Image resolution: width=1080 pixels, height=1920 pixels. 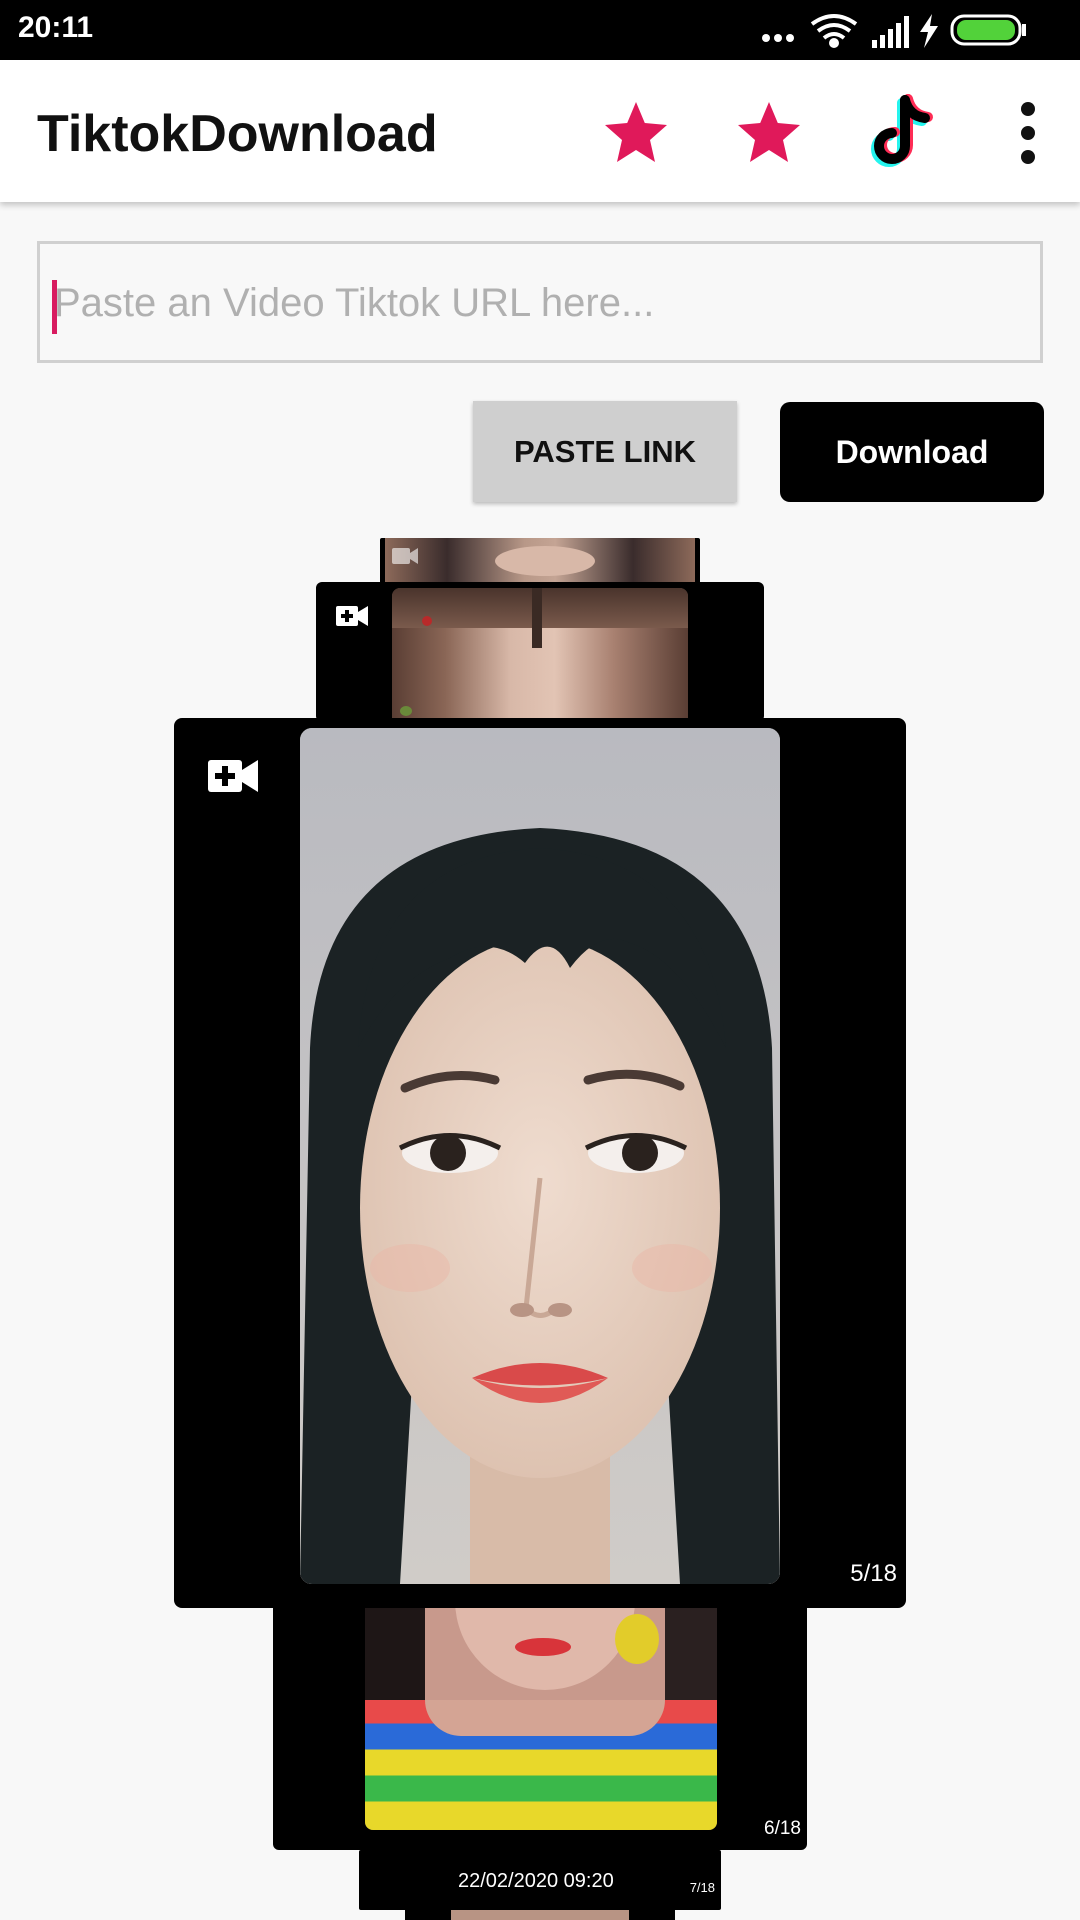 I want to click on video-card: 22/02/2020 09:20 7/18, so click(x=540, y=1880).